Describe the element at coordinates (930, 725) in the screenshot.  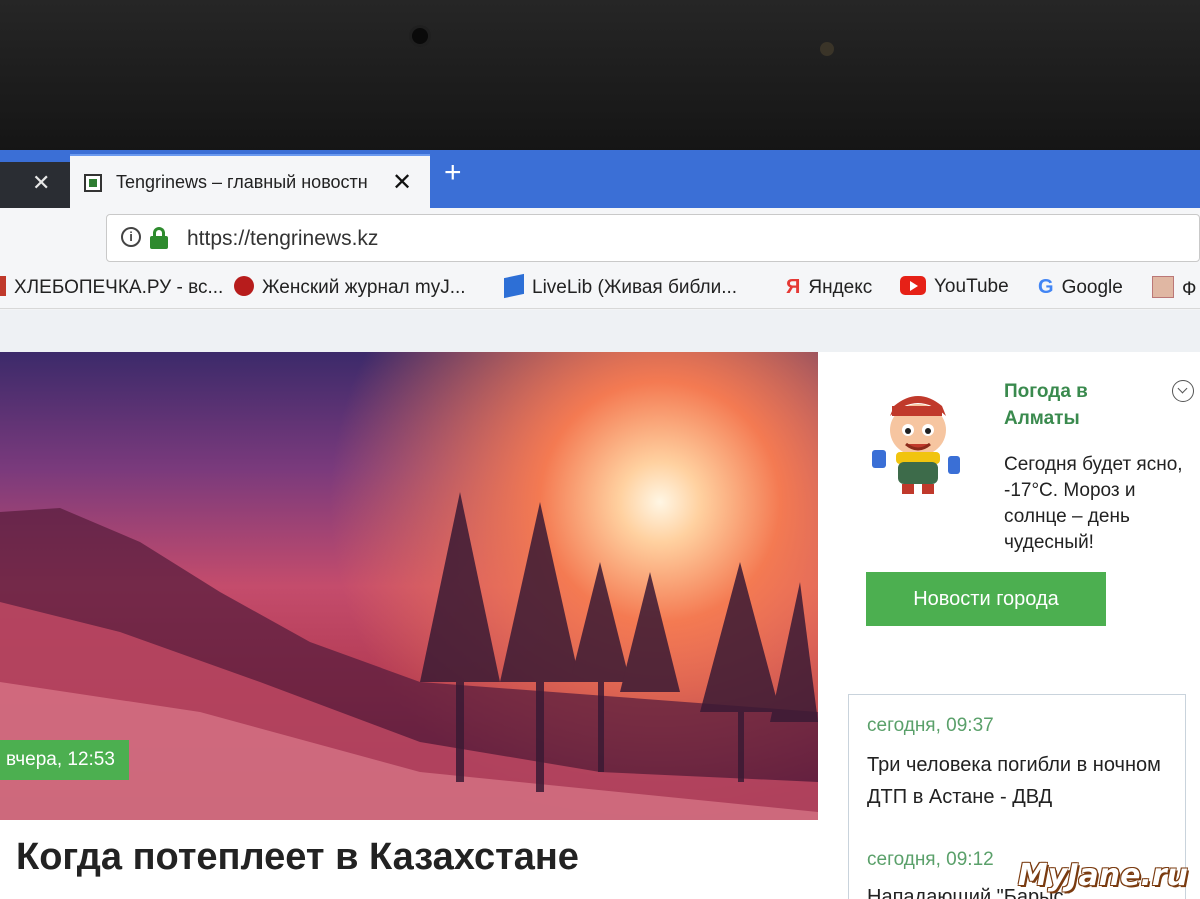
I see `news-time: сегодня, 09:37` at that location.